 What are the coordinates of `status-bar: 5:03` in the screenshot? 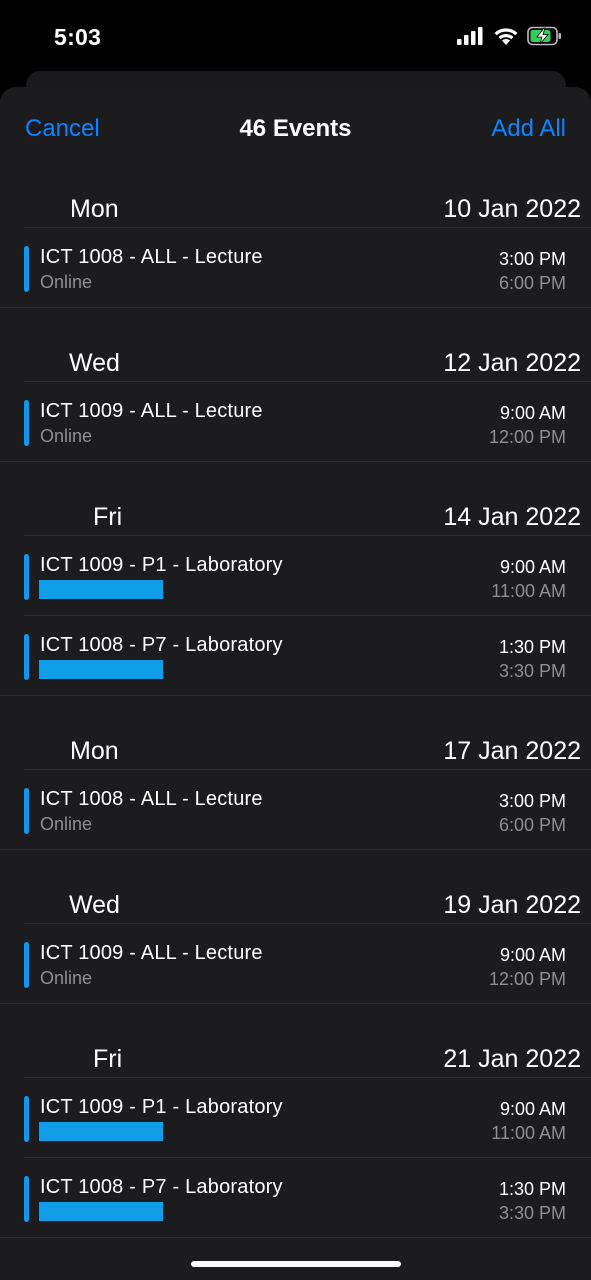 It's located at (295, 36).